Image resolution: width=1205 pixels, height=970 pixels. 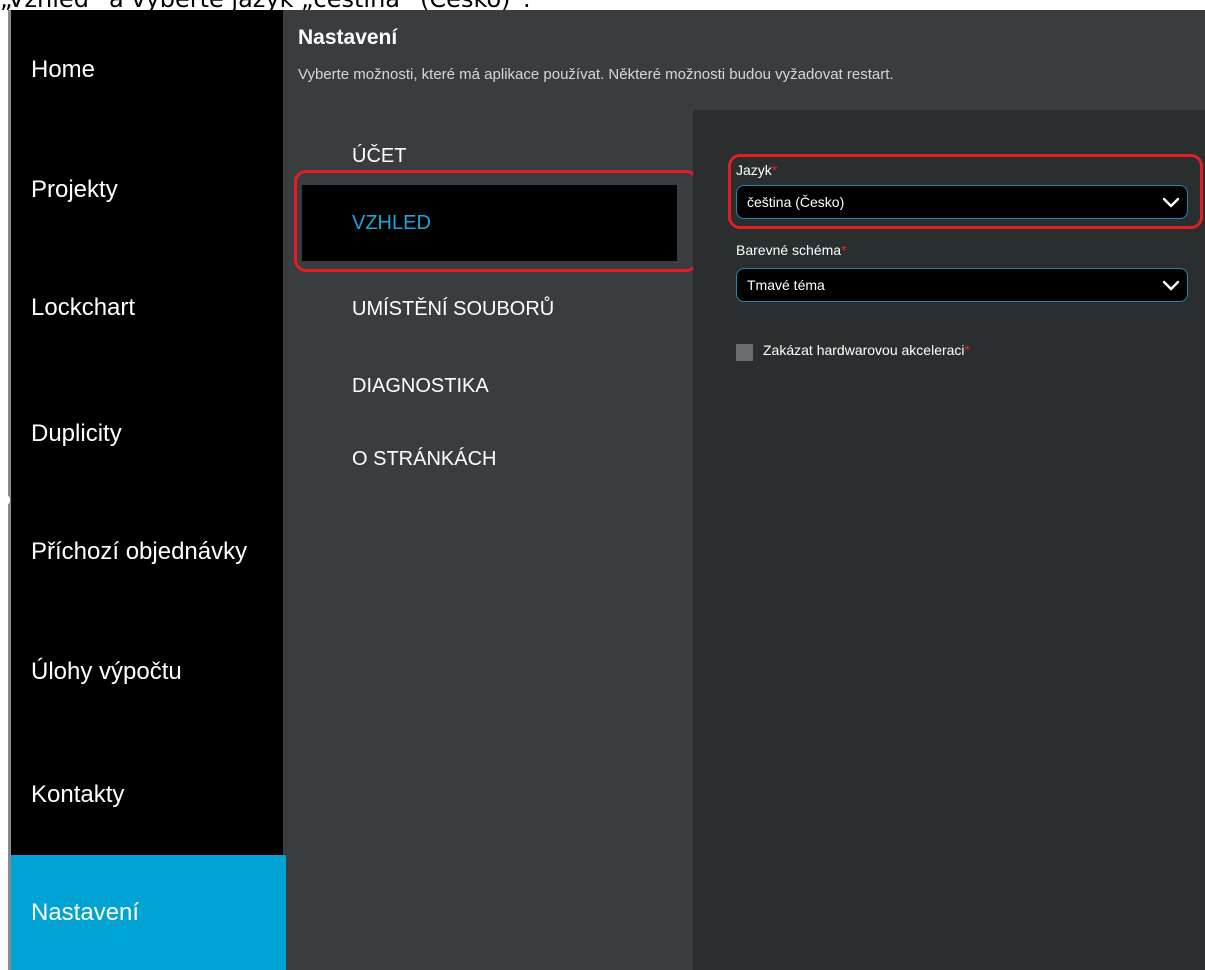 What do you see at coordinates (485, 459) in the screenshot?
I see `category-o-strankach: O STRÁNKÁCH` at bounding box center [485, 459].